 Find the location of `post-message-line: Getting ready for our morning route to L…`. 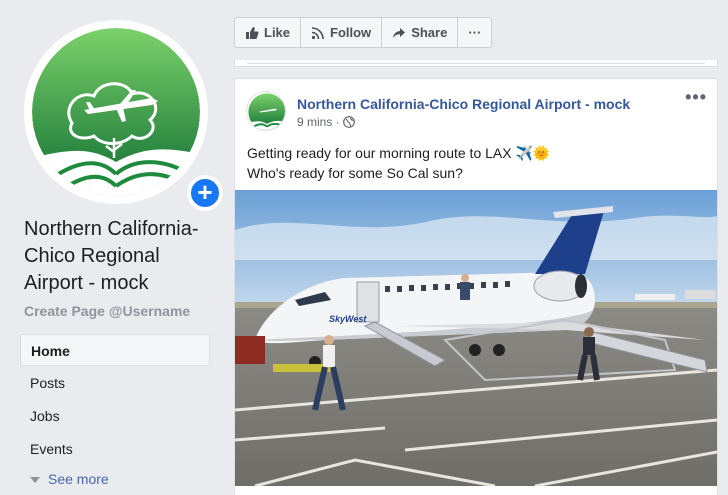

post-message-line: Getting ready for our morning route to L… is located at coordinates (399, 153).